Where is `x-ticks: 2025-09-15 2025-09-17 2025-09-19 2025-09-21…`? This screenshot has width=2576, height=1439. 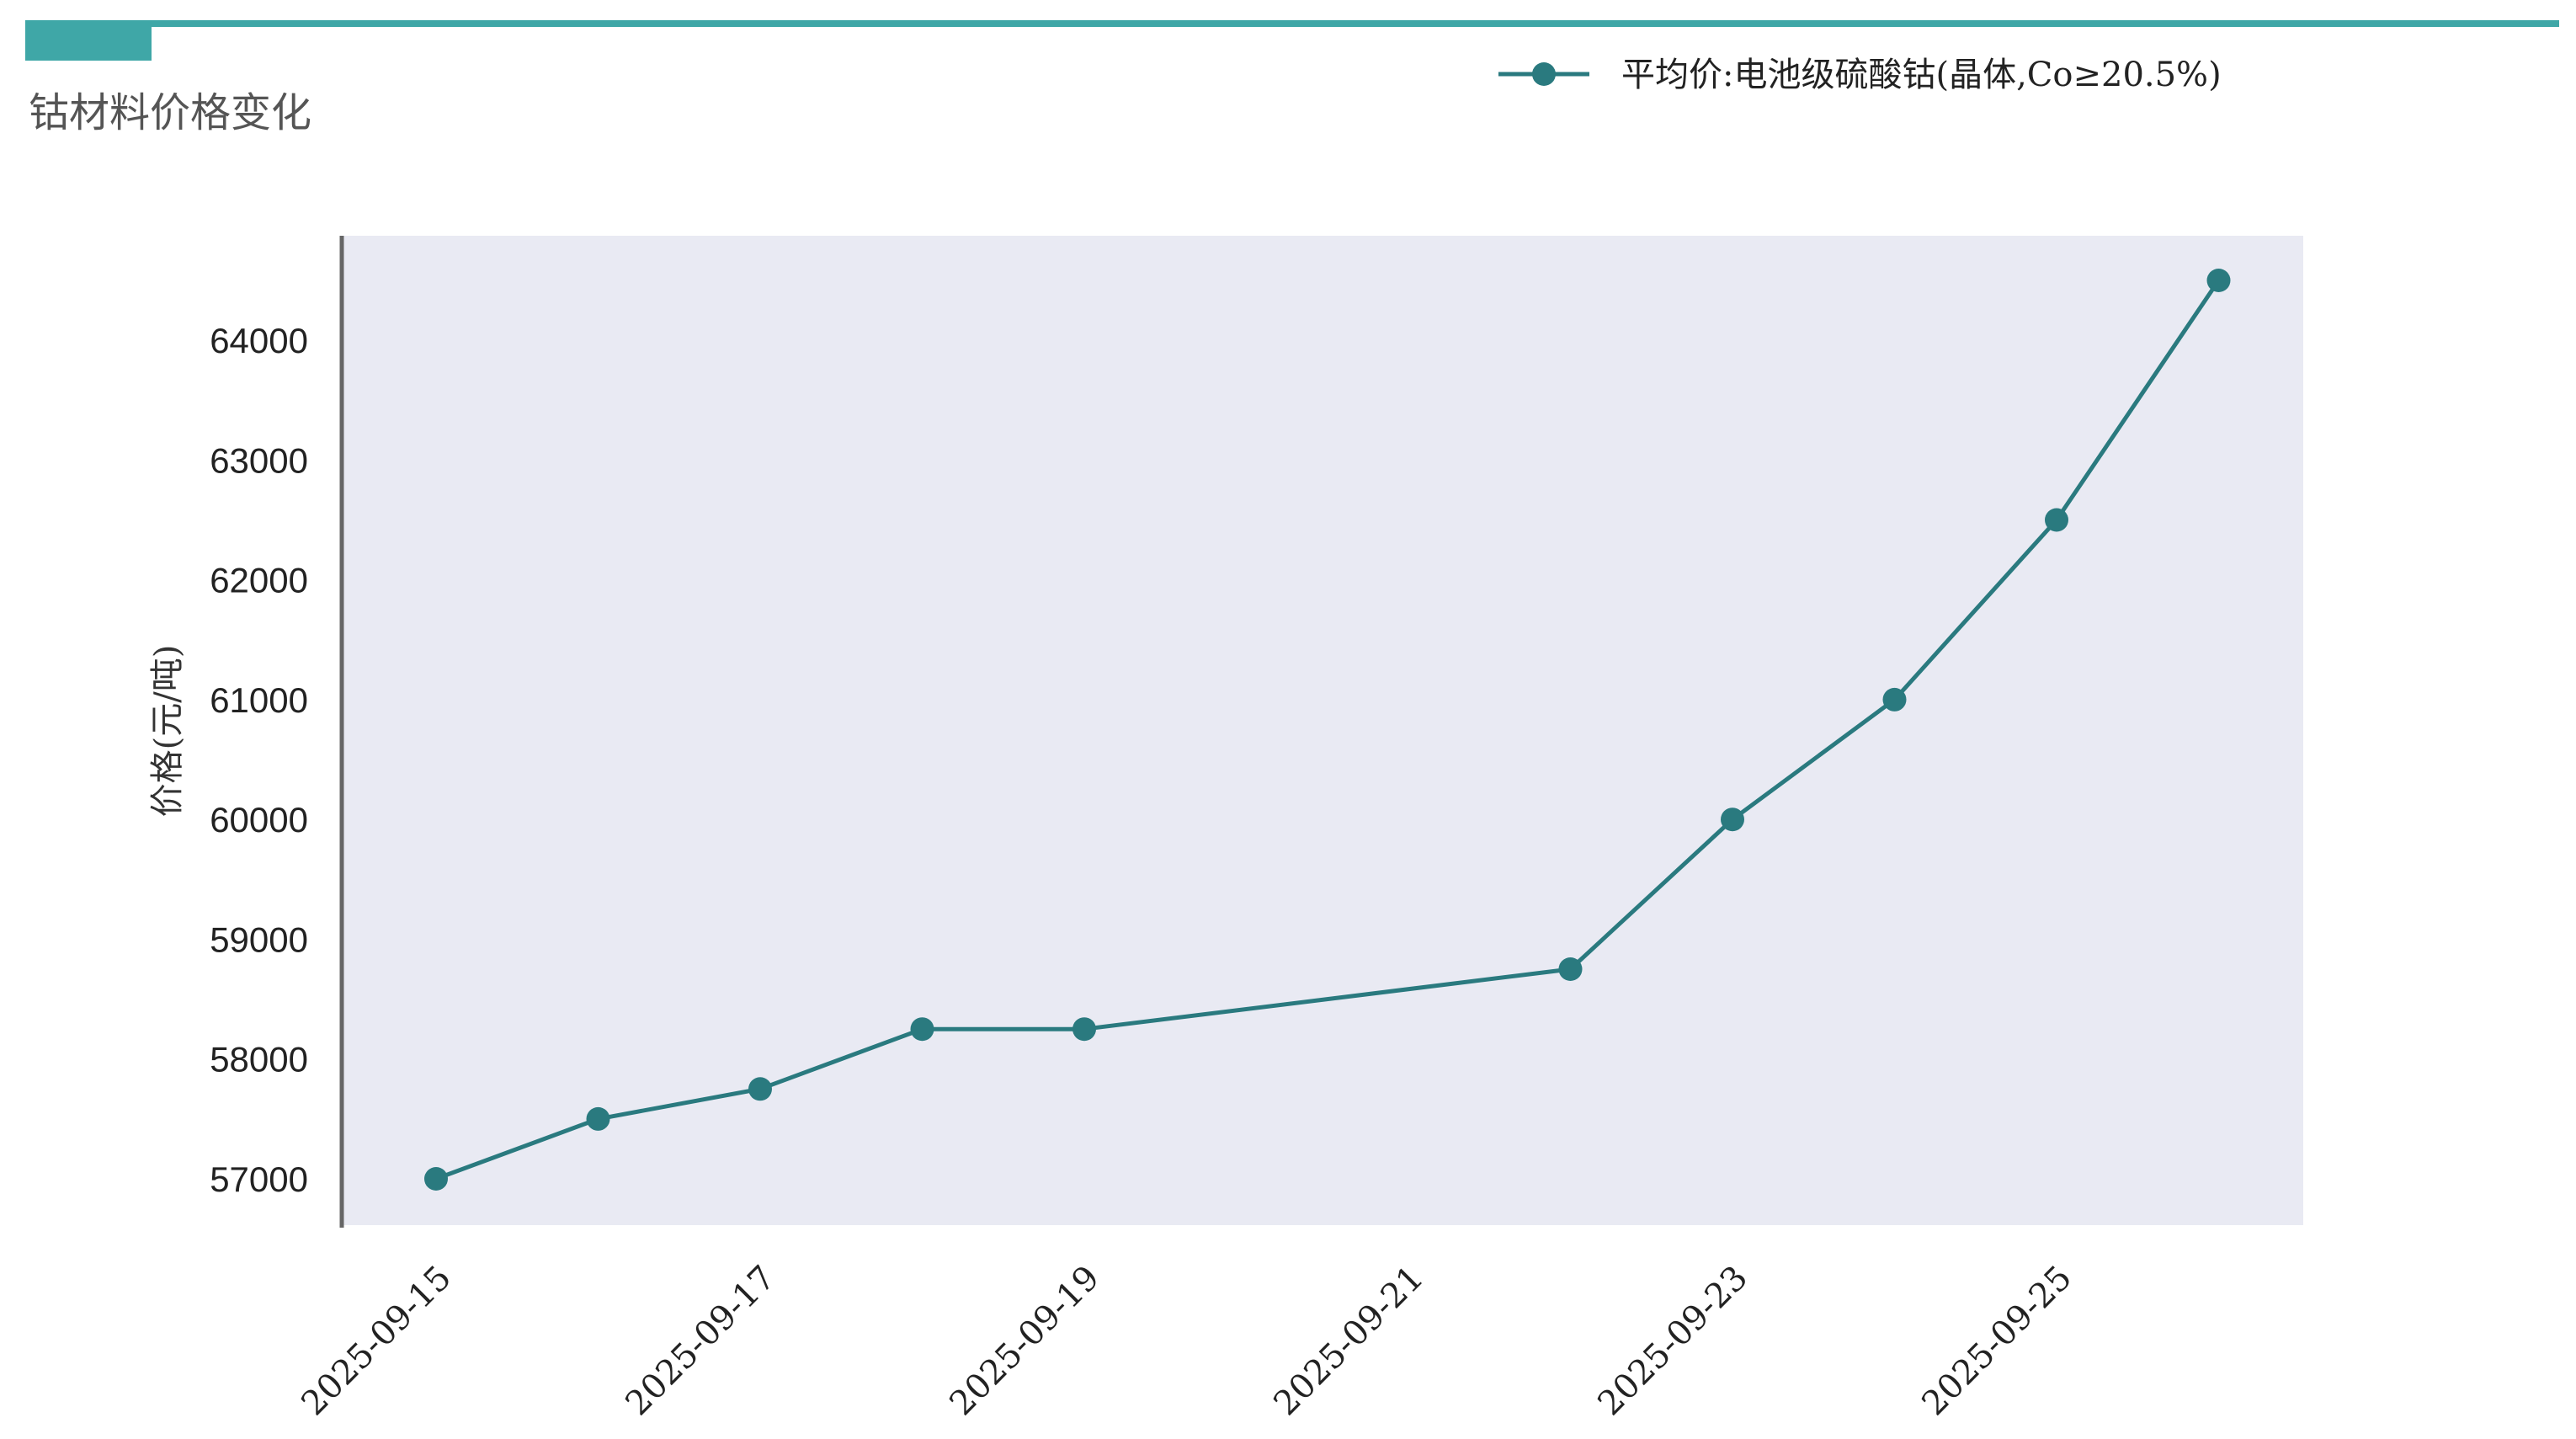
x-ticks: 2025-09-15 2025-09-17 2025-09-19 2025-09-21… is located at coordinates (1186, 1341).